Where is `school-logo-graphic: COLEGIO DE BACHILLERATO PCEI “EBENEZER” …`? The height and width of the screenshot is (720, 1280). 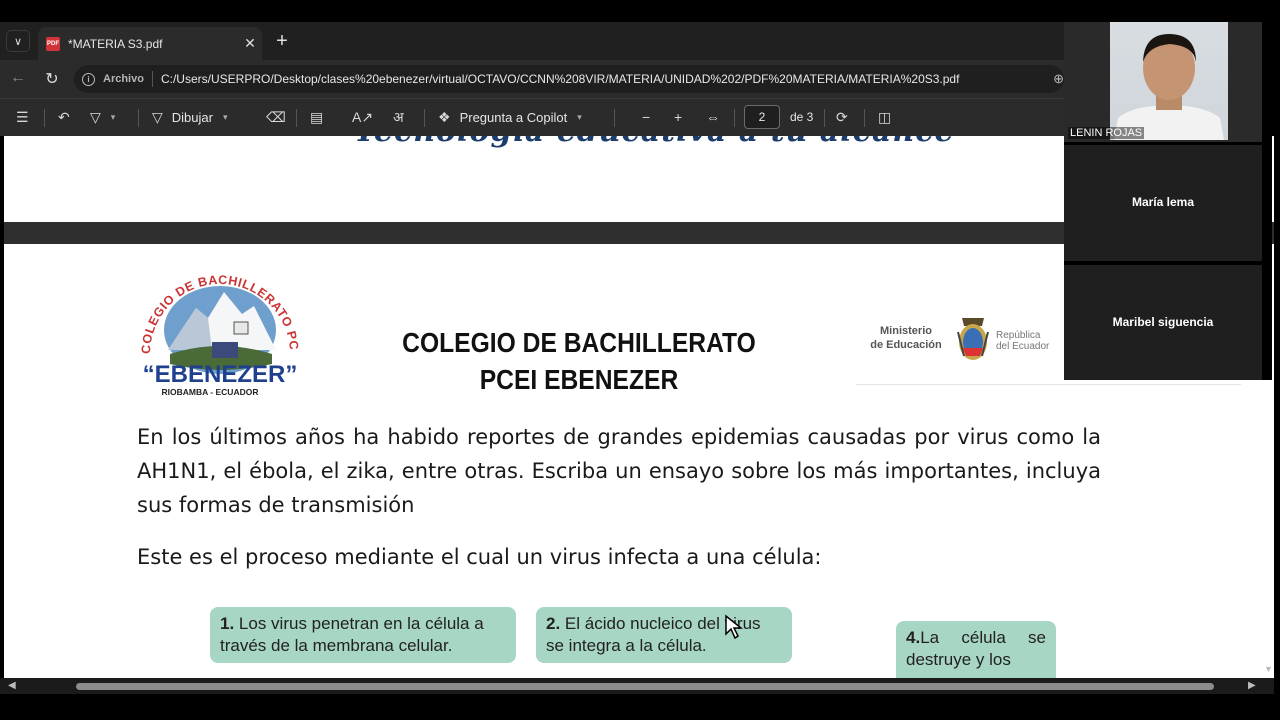 school-logo-graphic: COLEGIO DE BACHILLERATO PCEI “EBENEZER” … is located at coordinates (215, 322).